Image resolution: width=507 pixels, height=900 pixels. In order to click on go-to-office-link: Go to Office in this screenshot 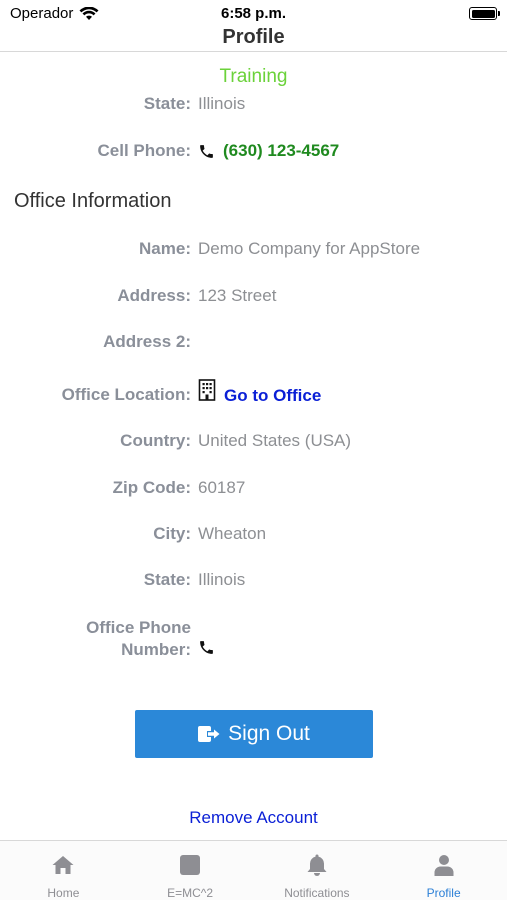, I will do `click(272, 396)`.